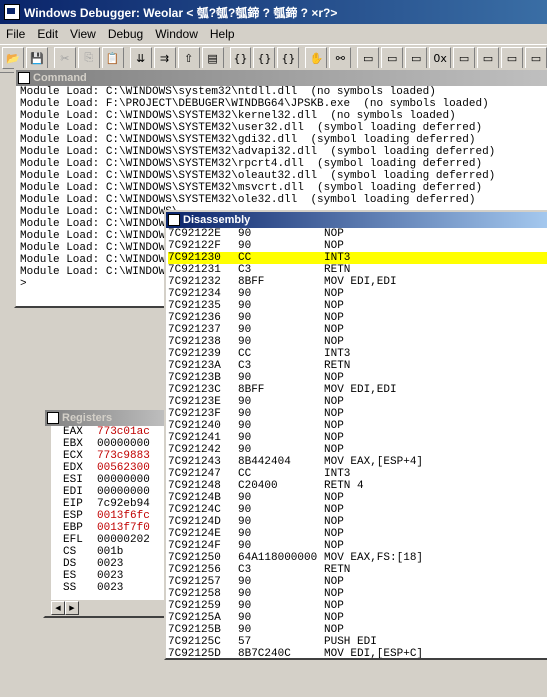 The image size is (547, 697). Describe the element at coordinates (72, 608) in the screenshot. I see `scroll-right-arrow-icon: ▶` at that location.